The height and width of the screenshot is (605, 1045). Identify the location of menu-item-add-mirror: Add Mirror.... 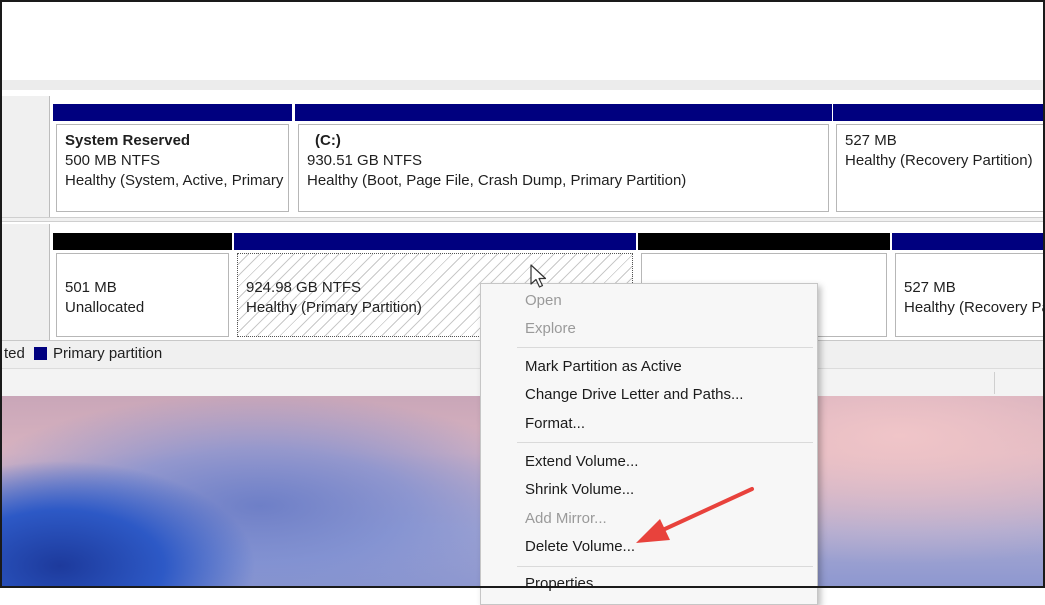
(566, 518).